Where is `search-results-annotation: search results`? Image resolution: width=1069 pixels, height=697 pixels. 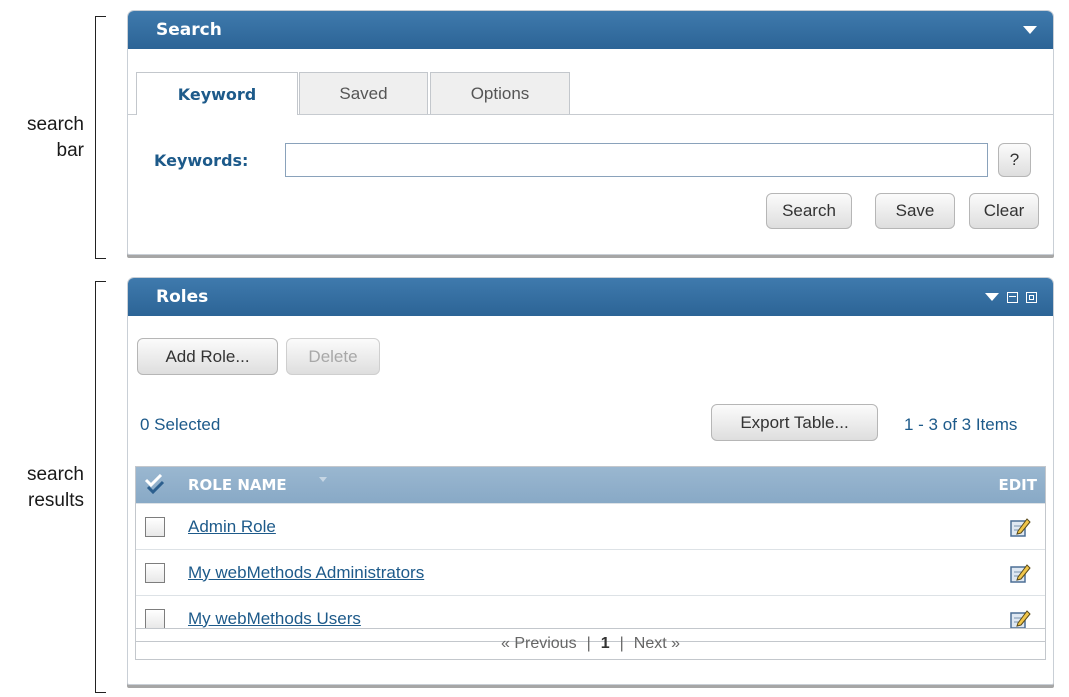
search-results-annotation: search results is located at coordinates (55, 487).